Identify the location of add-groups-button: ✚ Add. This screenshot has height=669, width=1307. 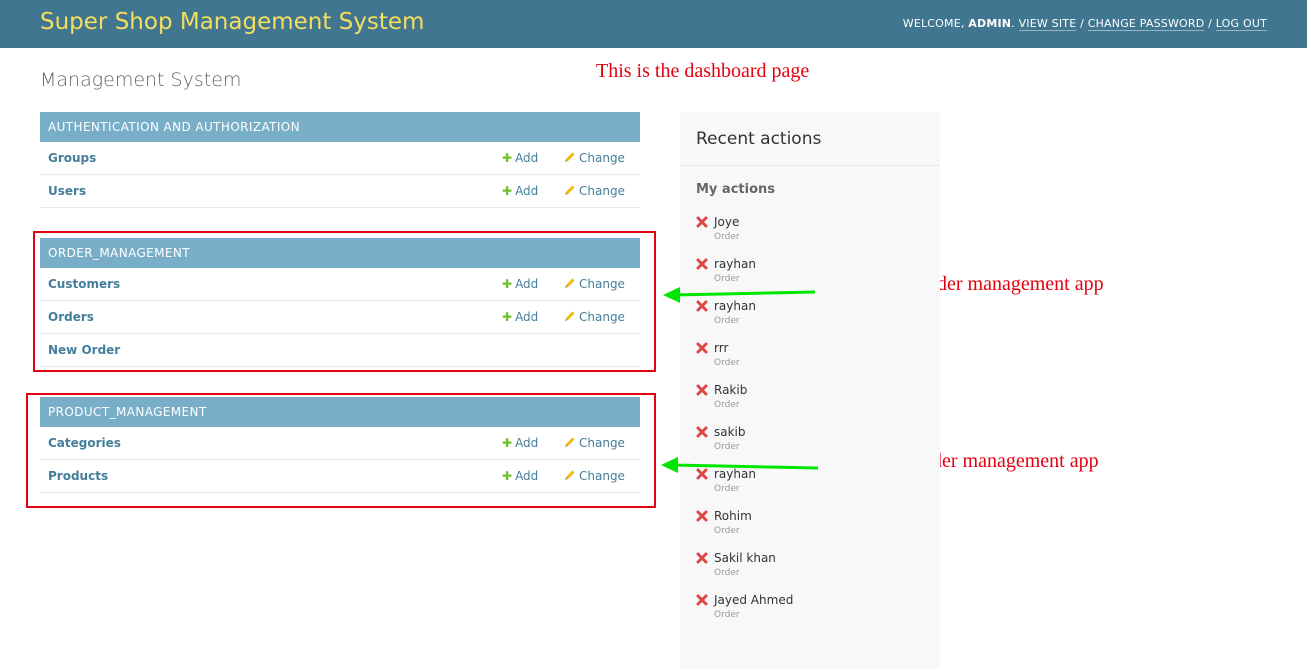
(520, 158).